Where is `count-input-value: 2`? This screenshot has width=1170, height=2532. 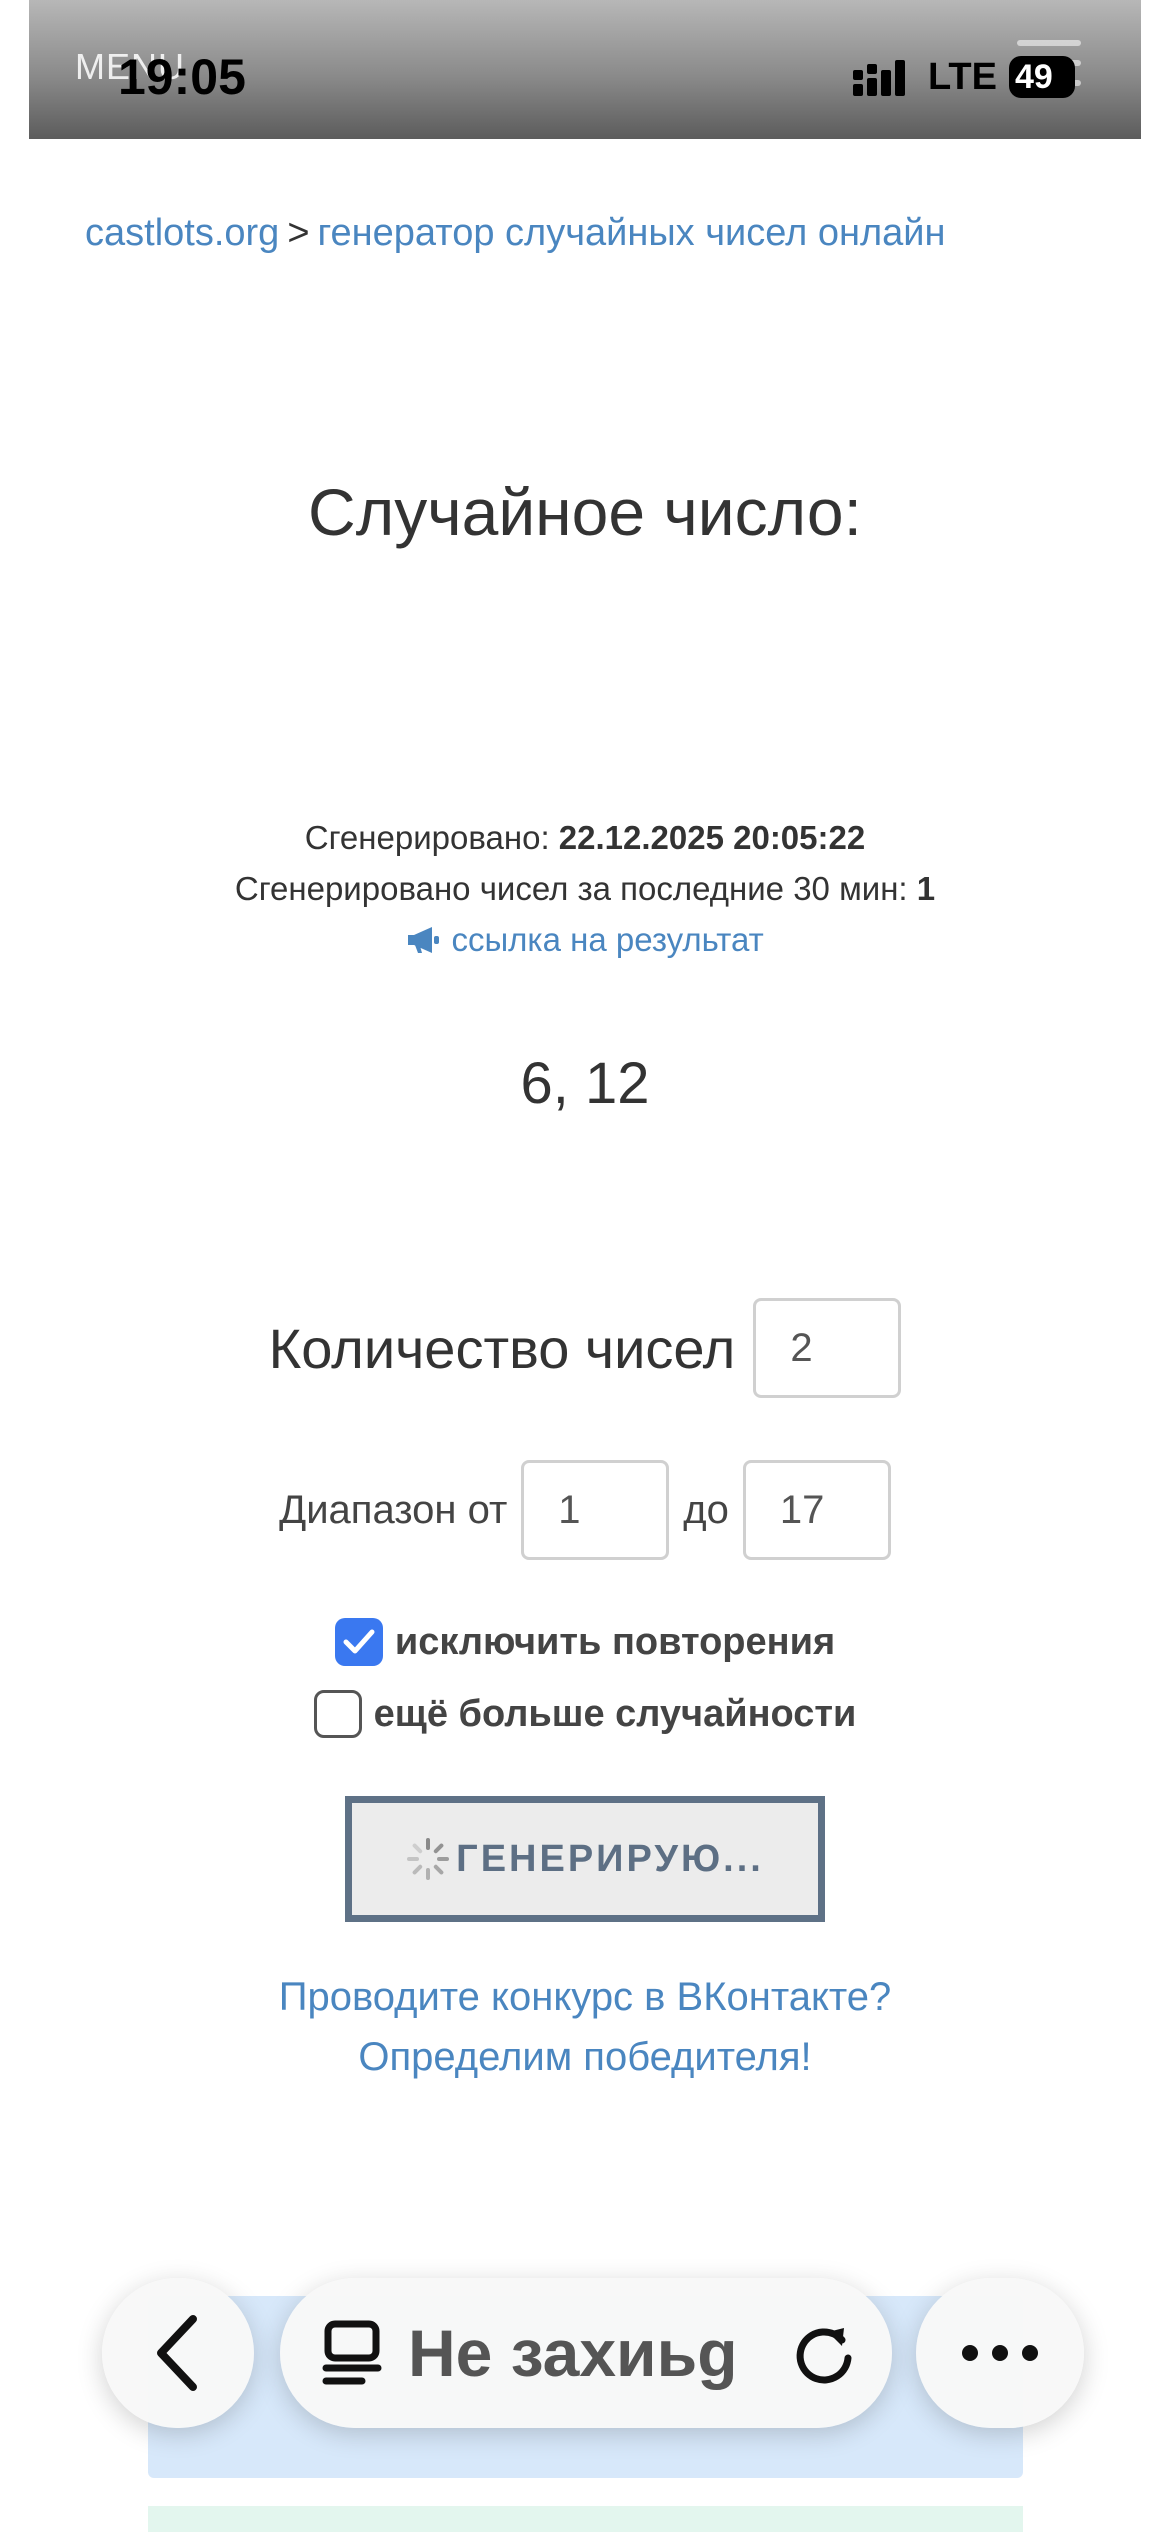 count-input-value: 2 is located at coordinates (801, 1347).